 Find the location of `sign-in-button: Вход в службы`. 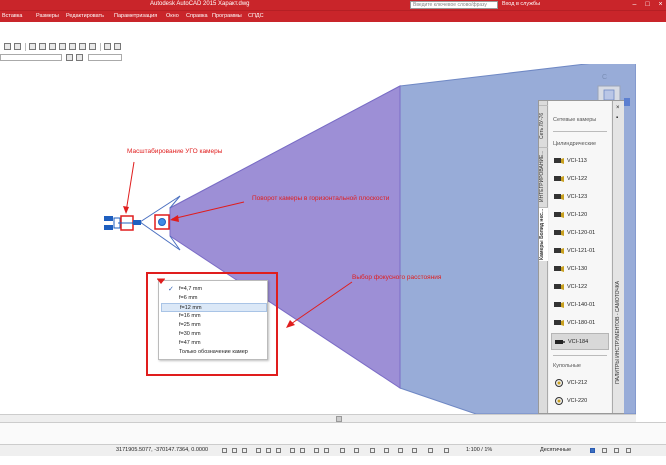

sign-in-button: Вход в службы is located at coordinates (521, 4).